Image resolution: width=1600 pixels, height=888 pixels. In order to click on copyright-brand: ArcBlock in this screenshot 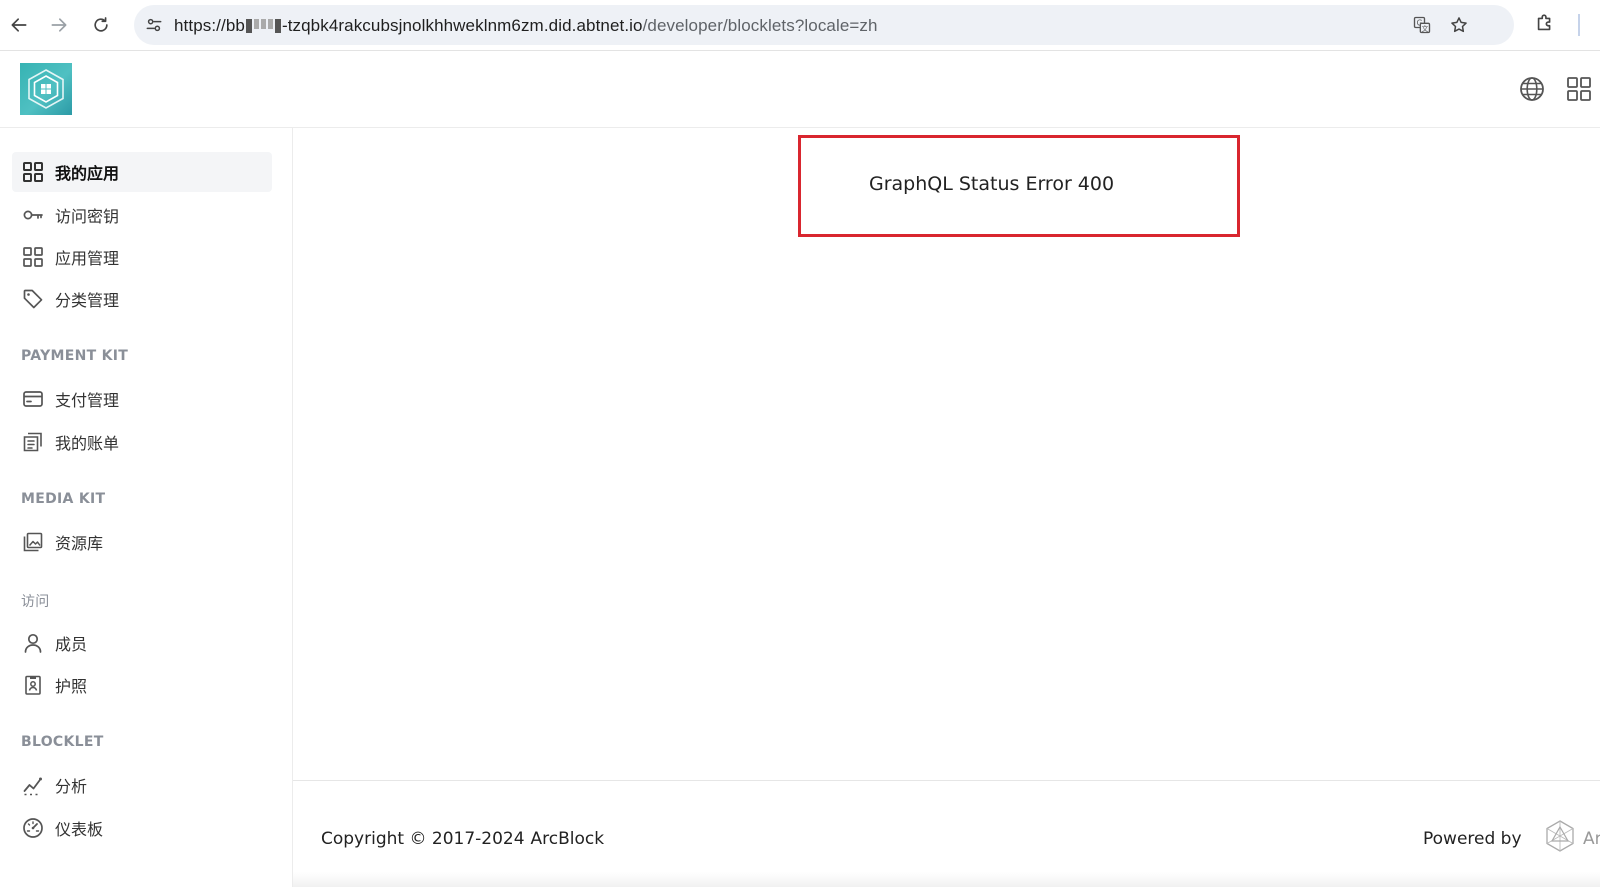, I will do `click(567, 839)`.